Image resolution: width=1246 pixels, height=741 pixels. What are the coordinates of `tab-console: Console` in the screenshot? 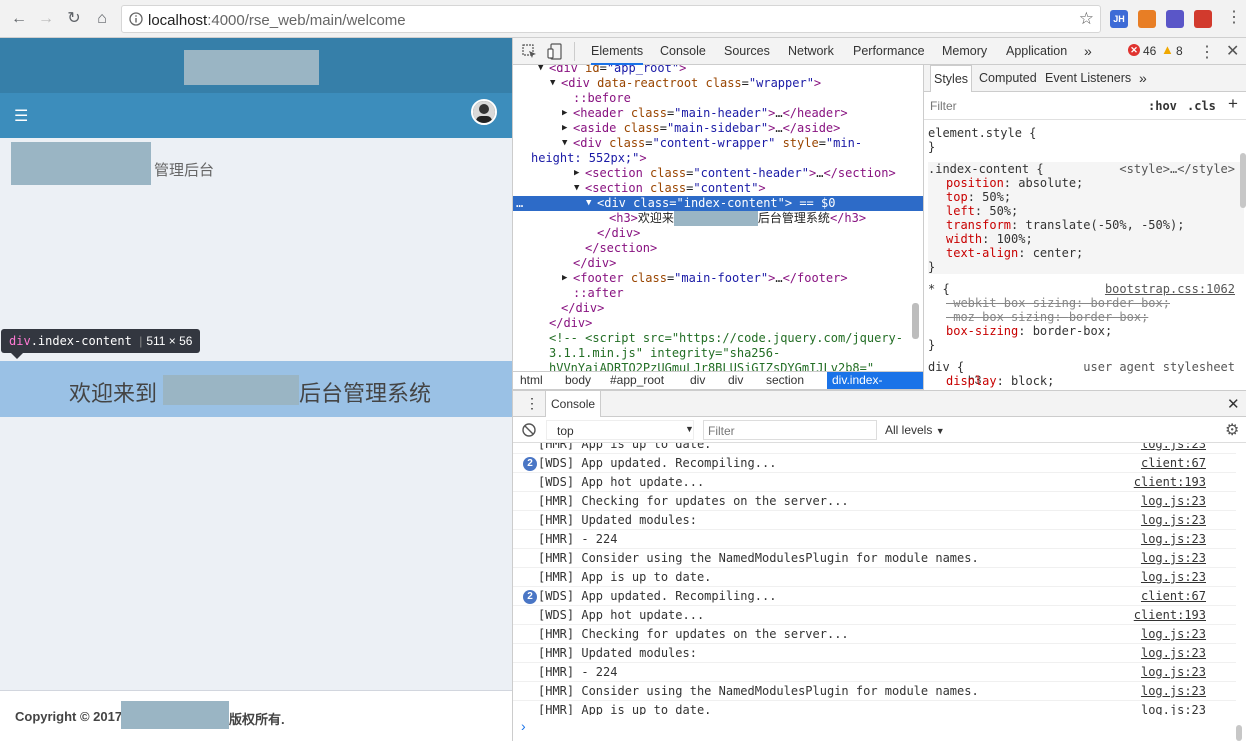 It's located at (683, 51).